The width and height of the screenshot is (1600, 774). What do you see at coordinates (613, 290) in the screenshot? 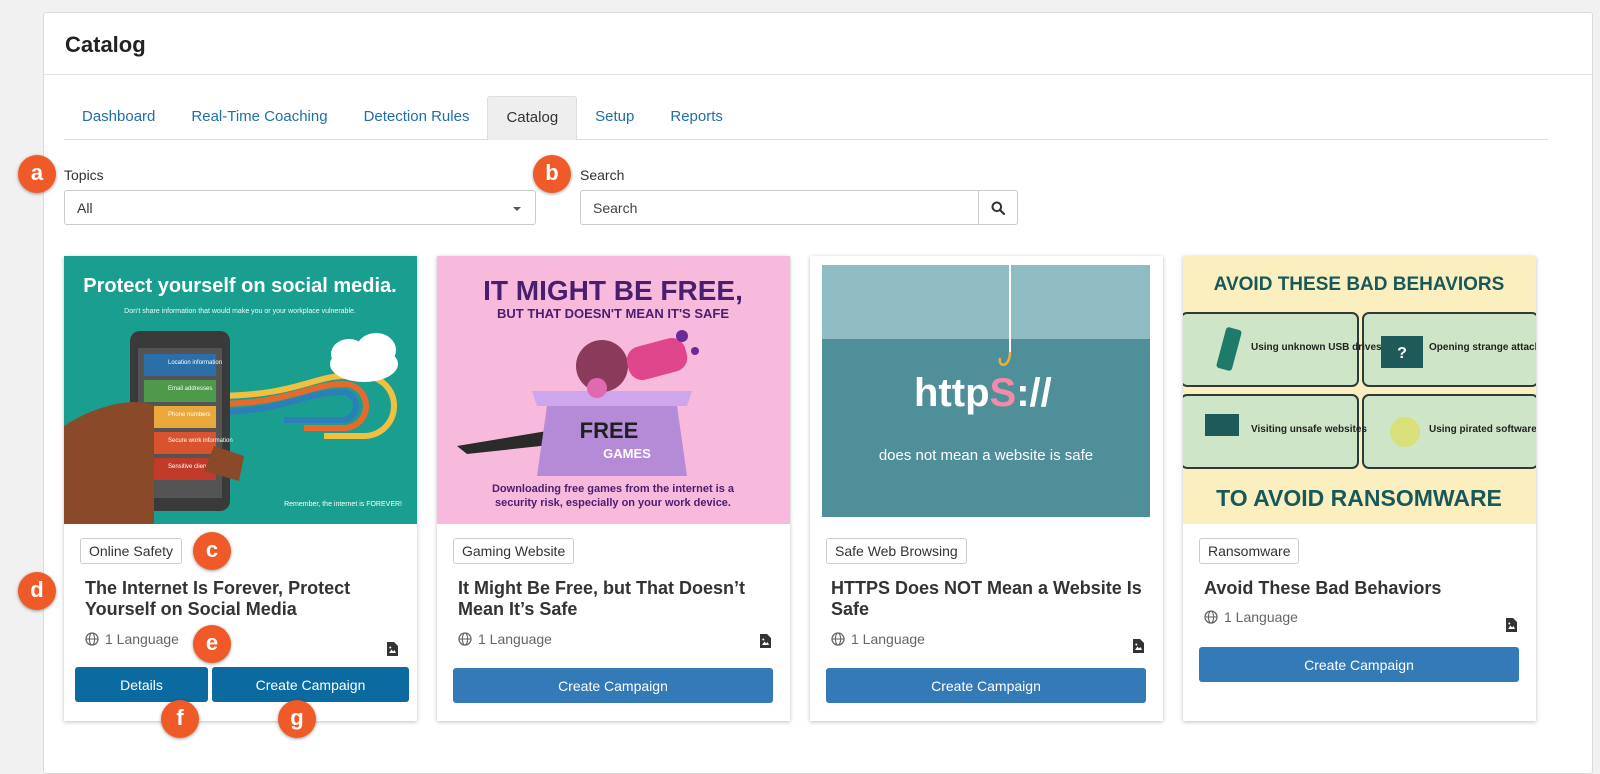
I see `svg-text: IT MIGHT BE FREE,` at bounding box center [613, 290].